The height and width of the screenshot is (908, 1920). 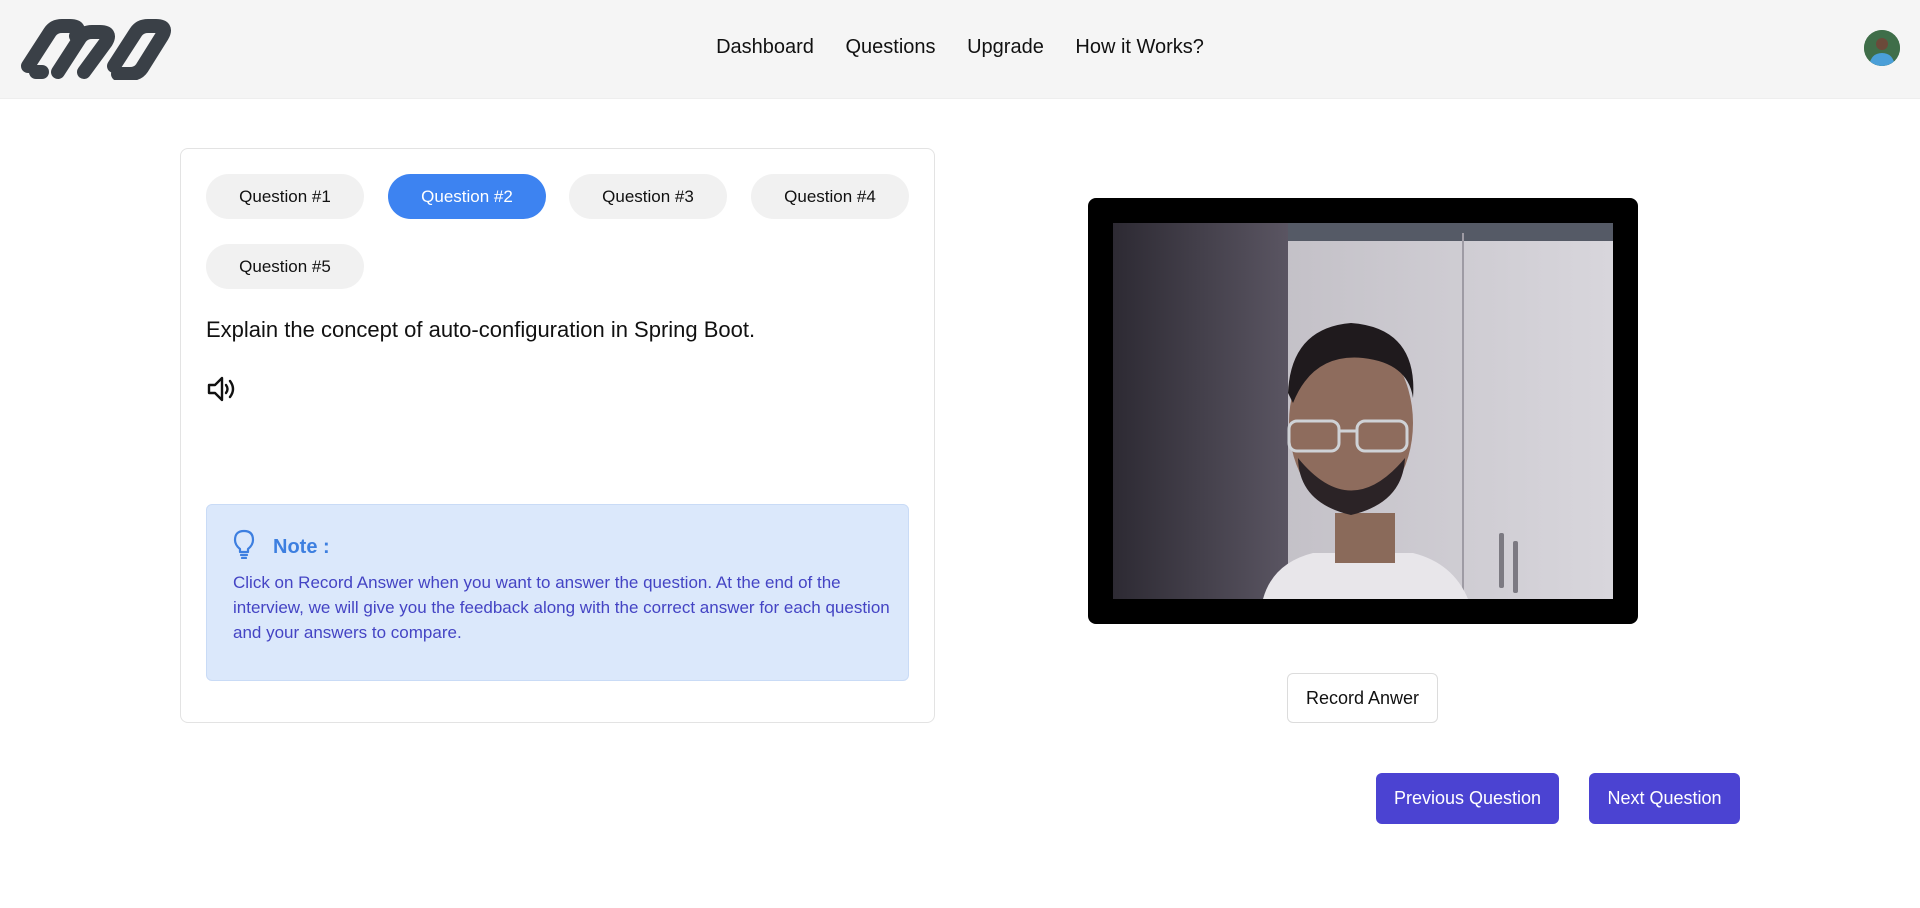 I want to click on nav-dashboard: Dashboard, so click(x=765, y=47).